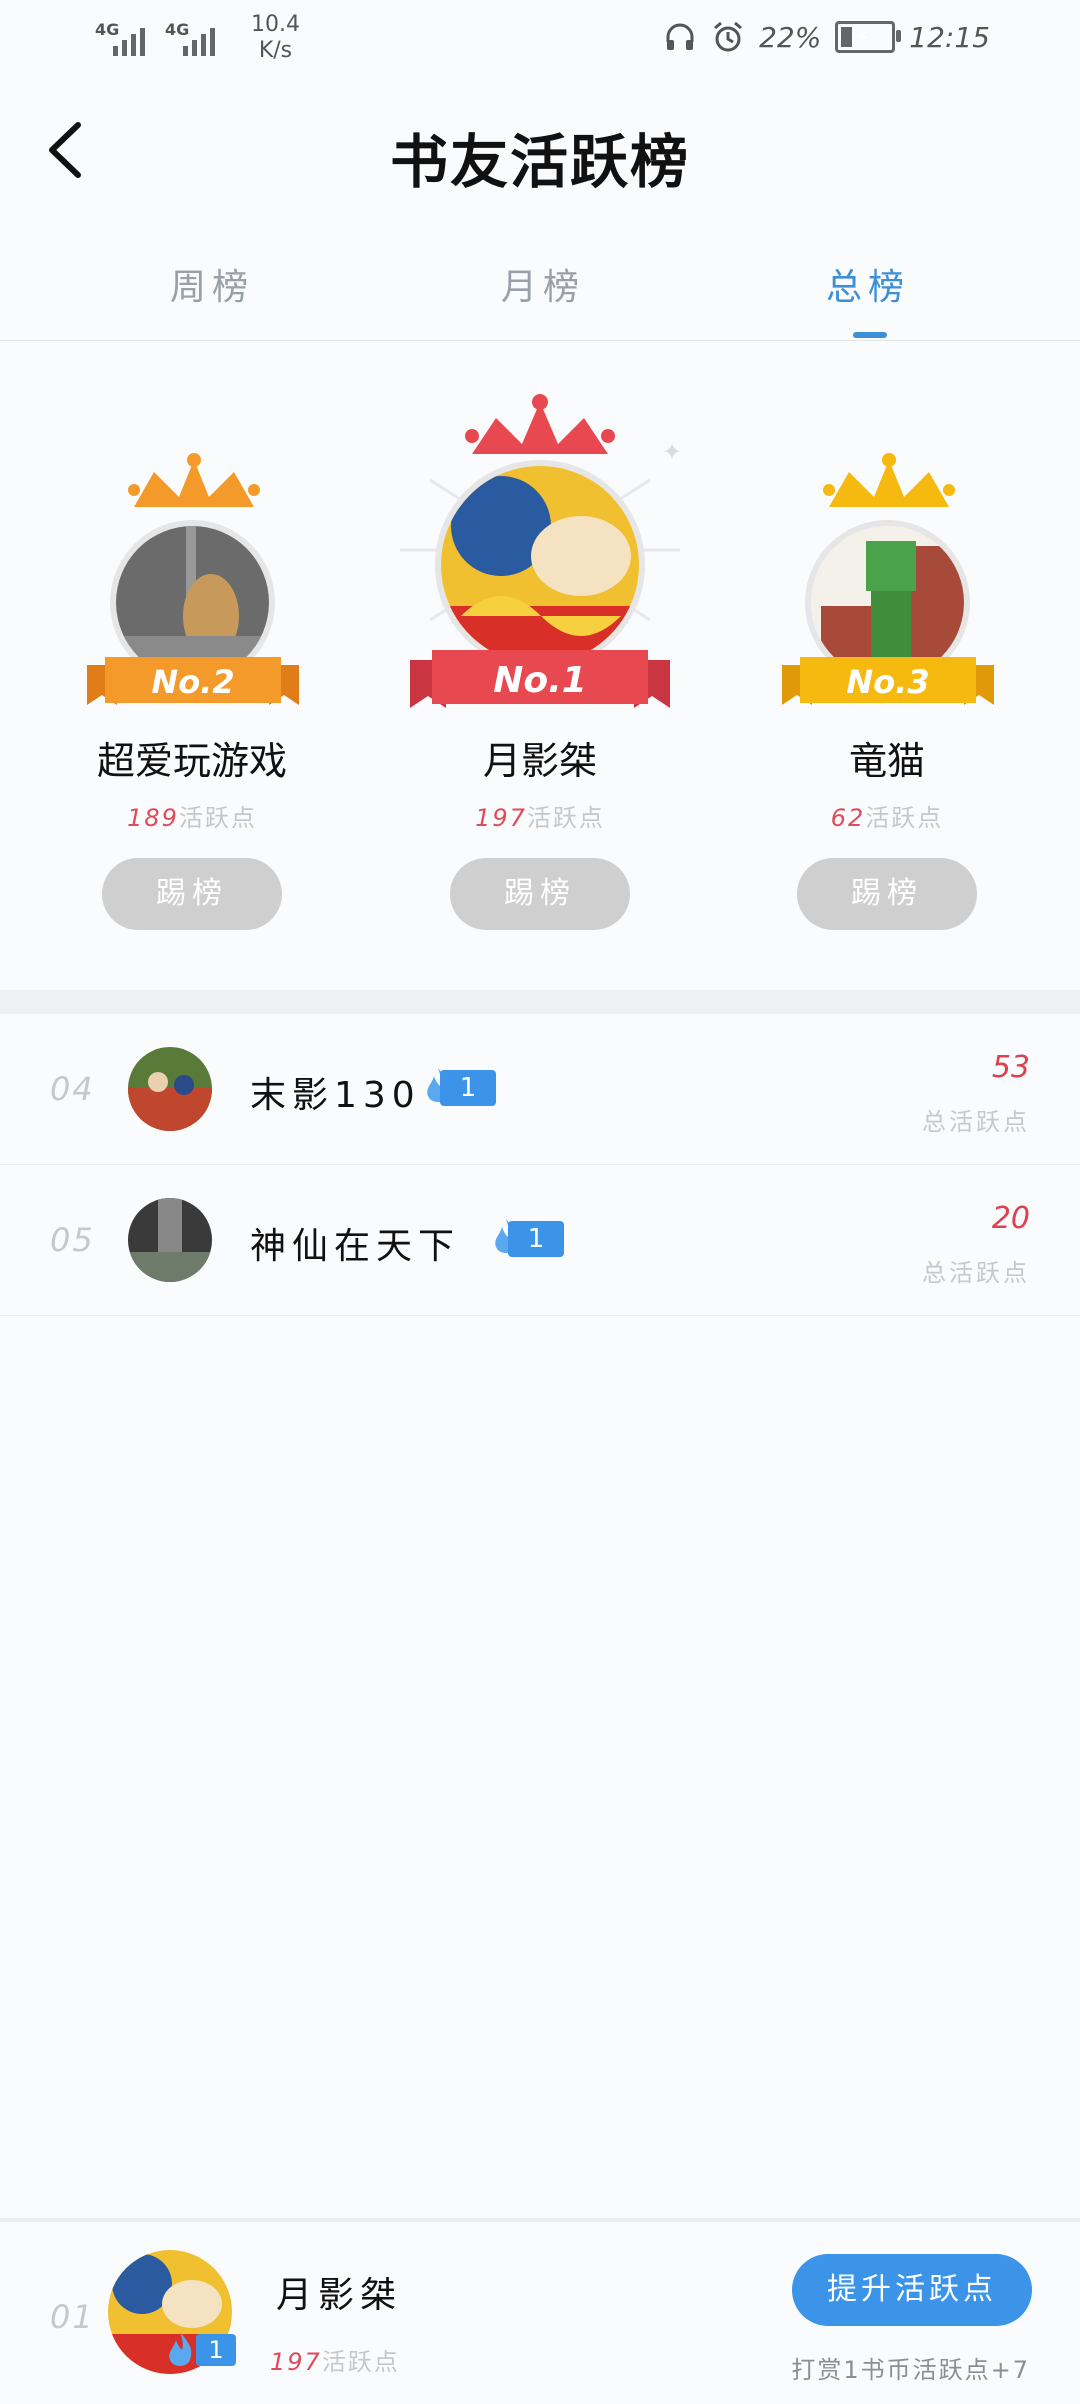 The width and height of the screenshot is (1080, 2404). What do you see at coordinates (790, 37) in the screenshot?
I see `battery-percent: 22%` at bounding box center [790, 37].